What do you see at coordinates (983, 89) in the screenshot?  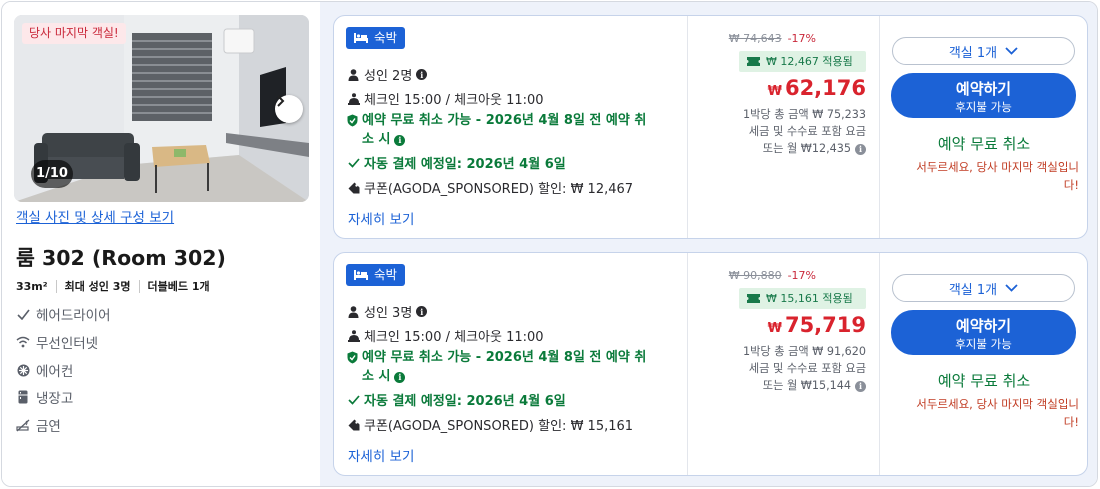 I see `reserve-label: 예약하기` at bounding box center [983, 89].